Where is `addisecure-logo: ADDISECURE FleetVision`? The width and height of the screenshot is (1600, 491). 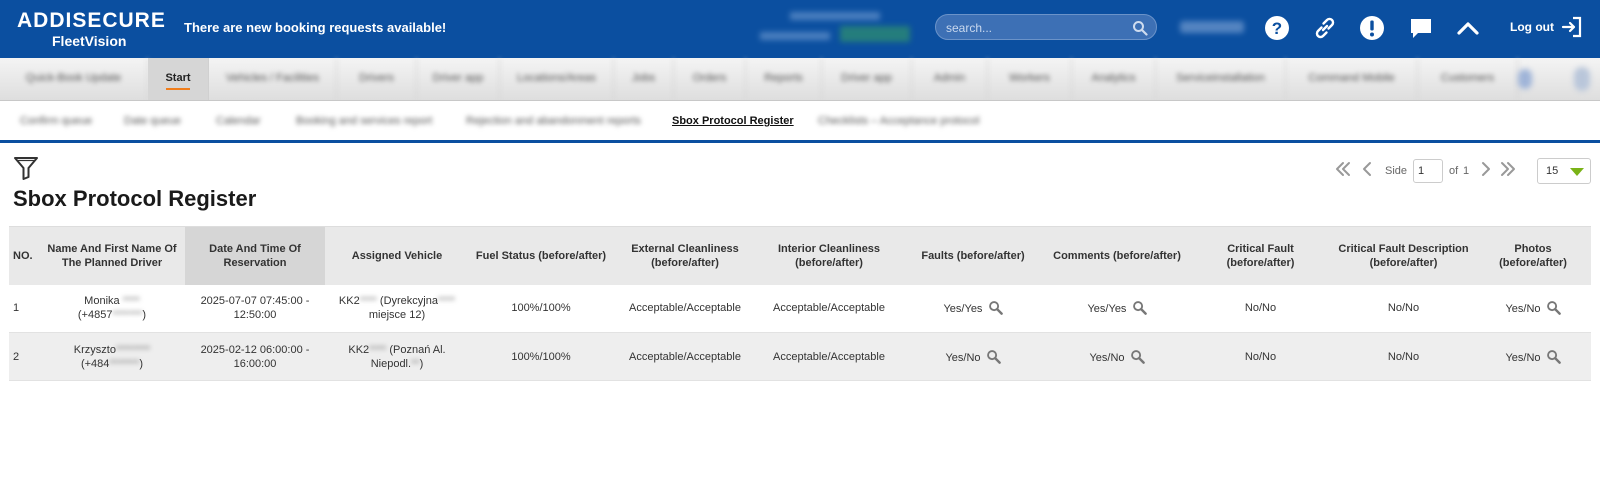 addisecure-logo: ADDISECURE FleetVision is located at coordinates (91, 30).